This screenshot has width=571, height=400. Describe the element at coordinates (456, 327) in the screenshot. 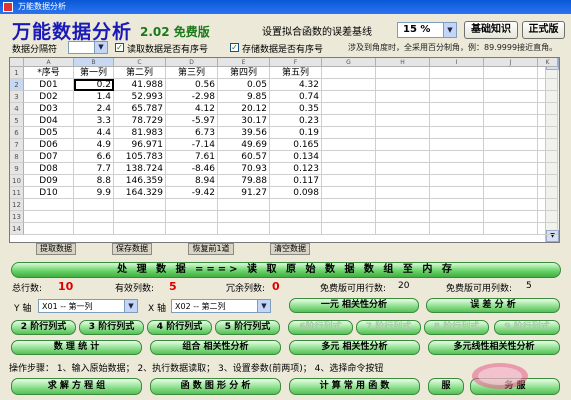

I see `det-8-button: 8 阶行列式` at that location.